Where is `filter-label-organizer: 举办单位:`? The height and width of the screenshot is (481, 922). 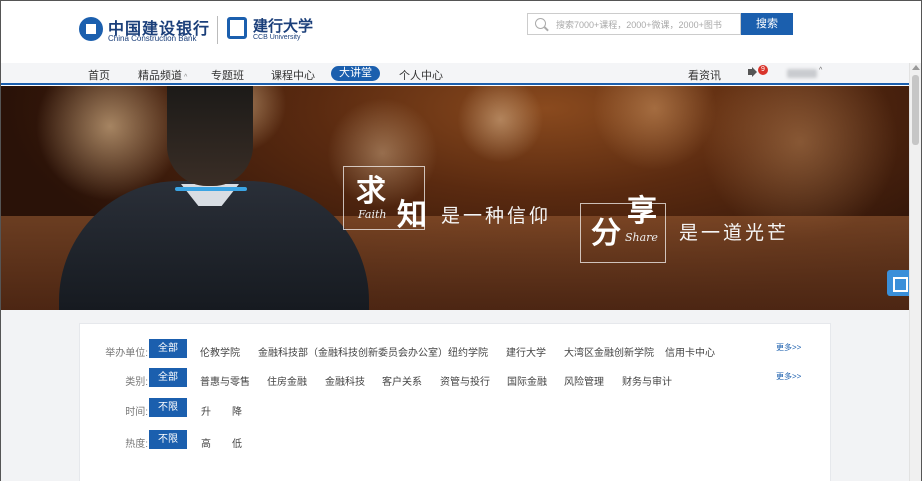 filter-label-organizer: 举办单位: is located at coordinates (126, 353).